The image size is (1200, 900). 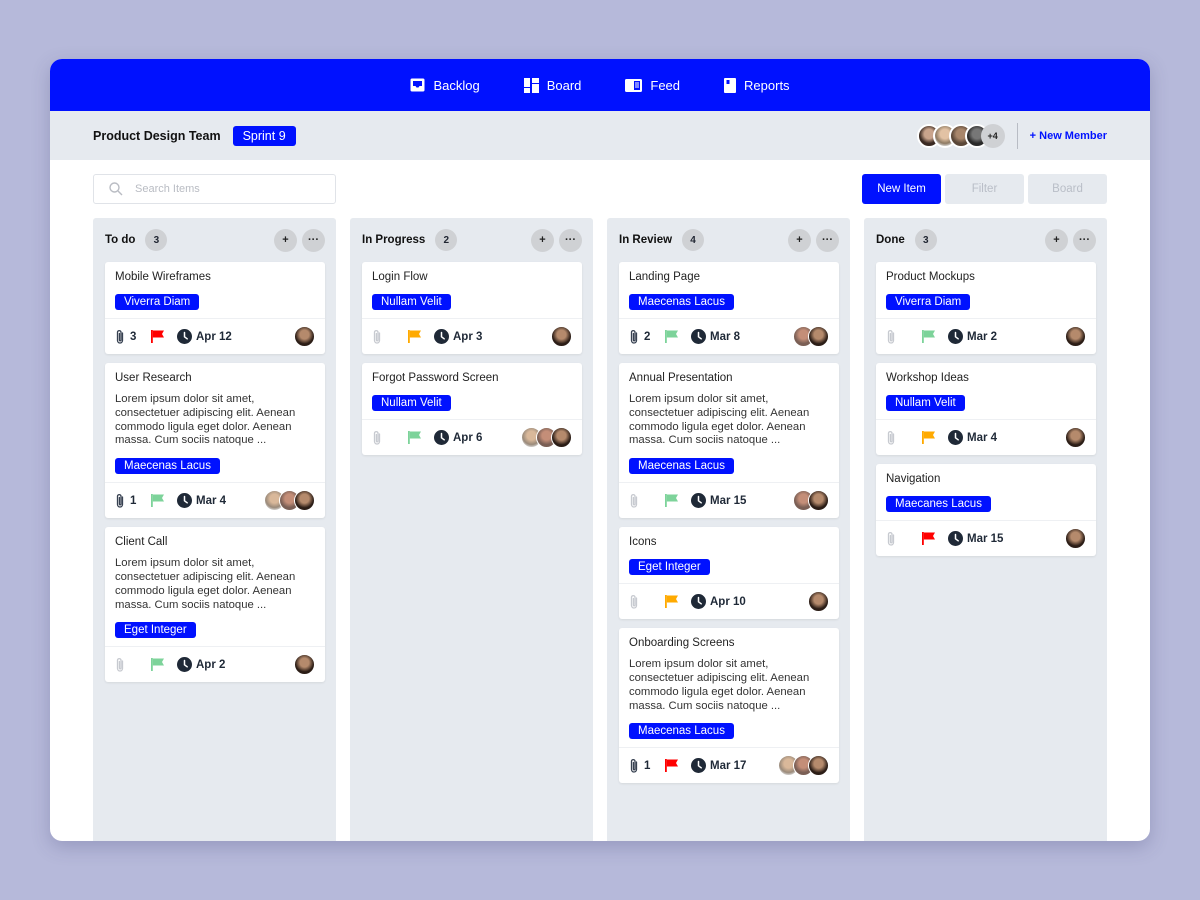 I want to click on task-card: Navigation Maecanes Lacus Mar 15, so click(x=986, y=510).